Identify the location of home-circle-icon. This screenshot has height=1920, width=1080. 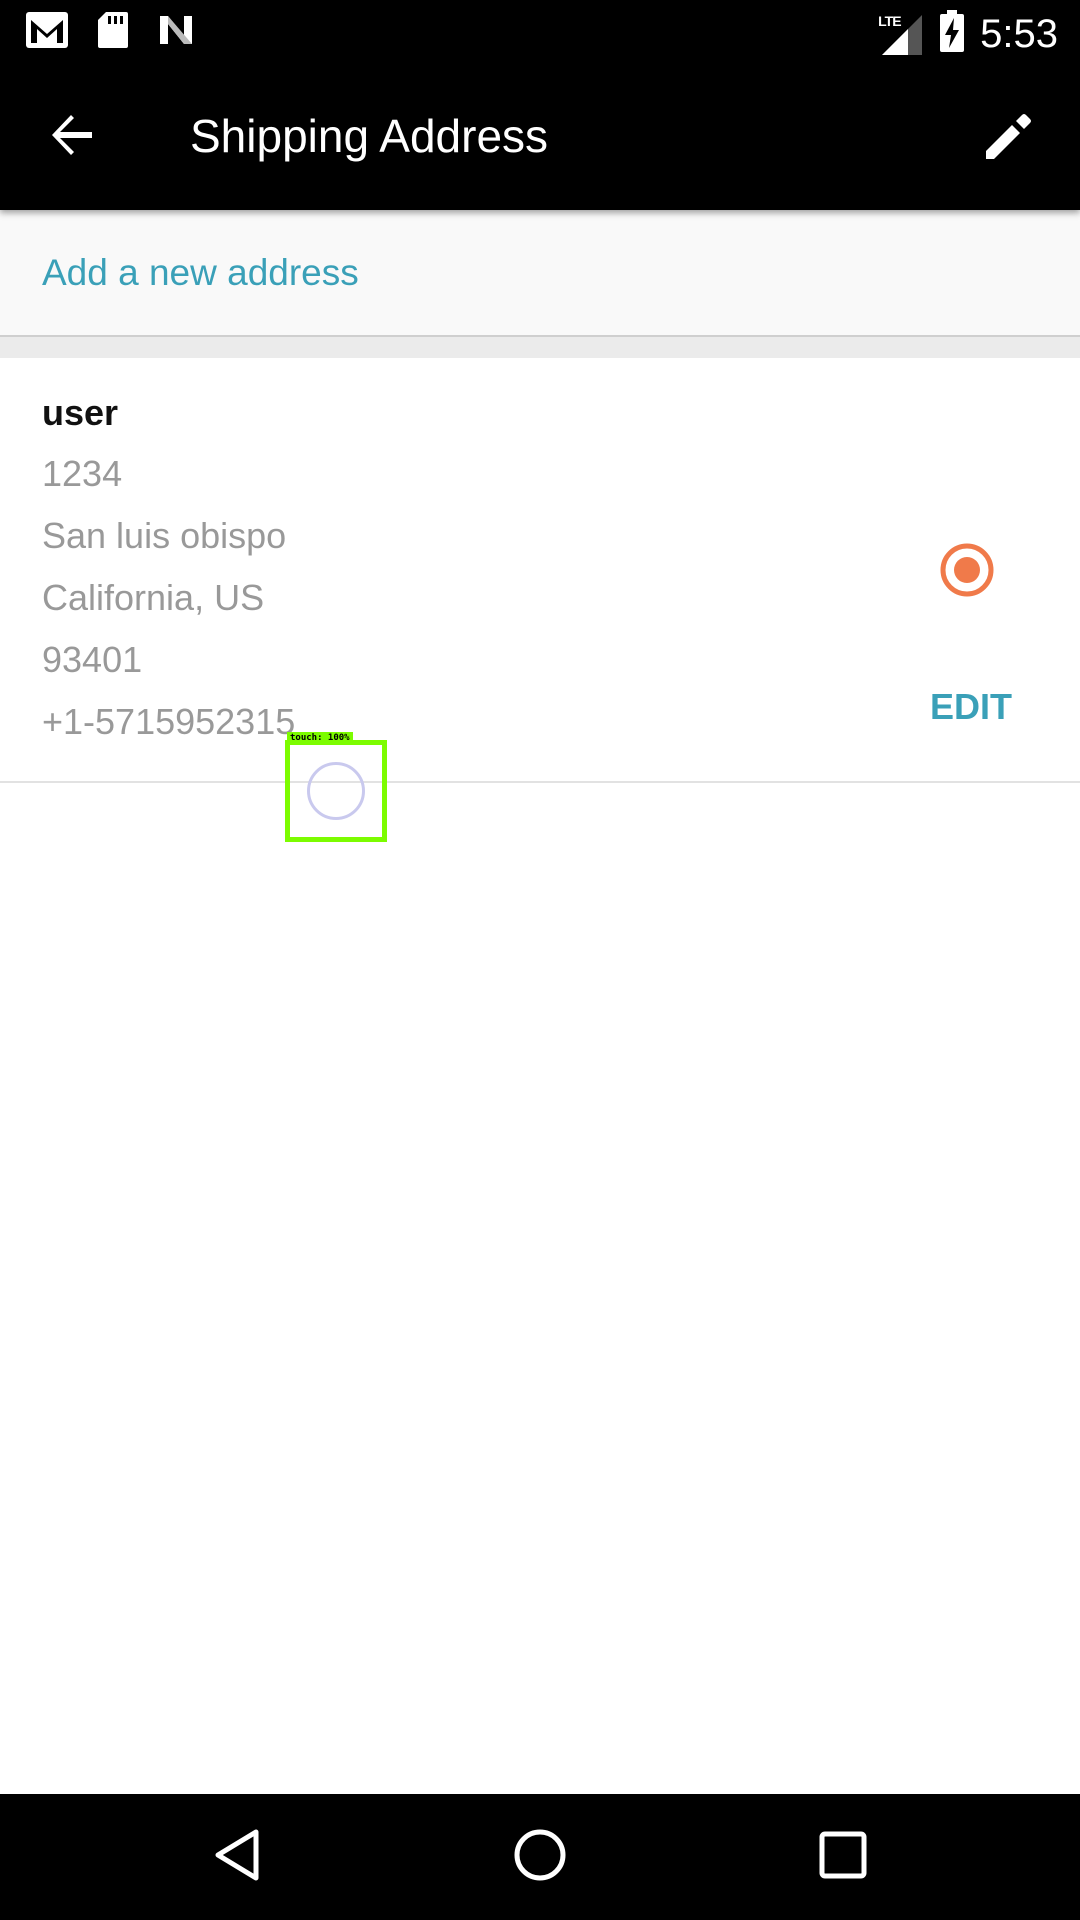
(540, 1857).